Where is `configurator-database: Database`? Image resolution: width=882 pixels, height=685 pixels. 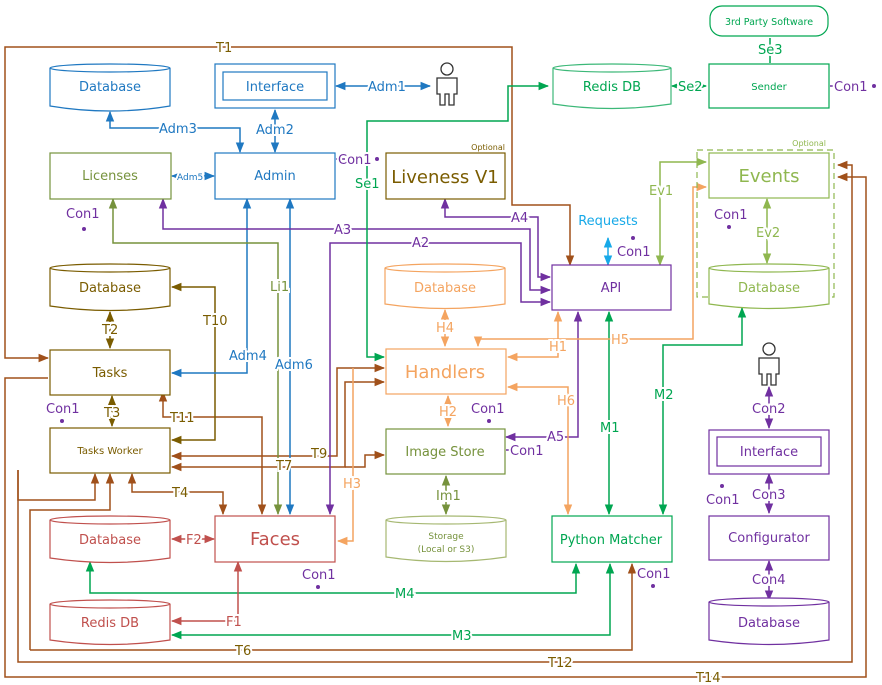
configurator-database: Database is located at coordinates (769, 621).